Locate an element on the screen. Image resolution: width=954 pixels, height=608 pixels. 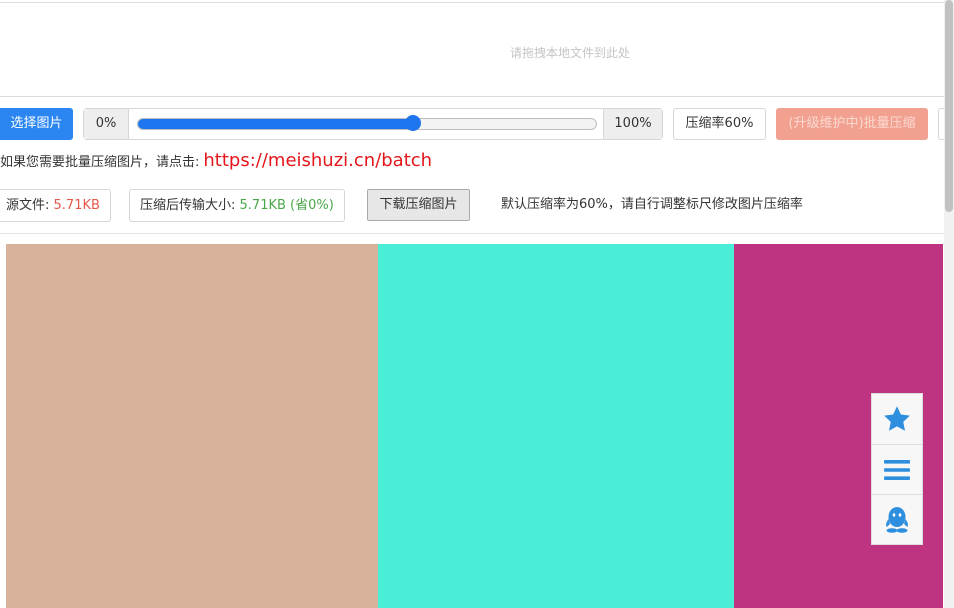
slider-max-label: 100% is located at coordinates (632, 124).